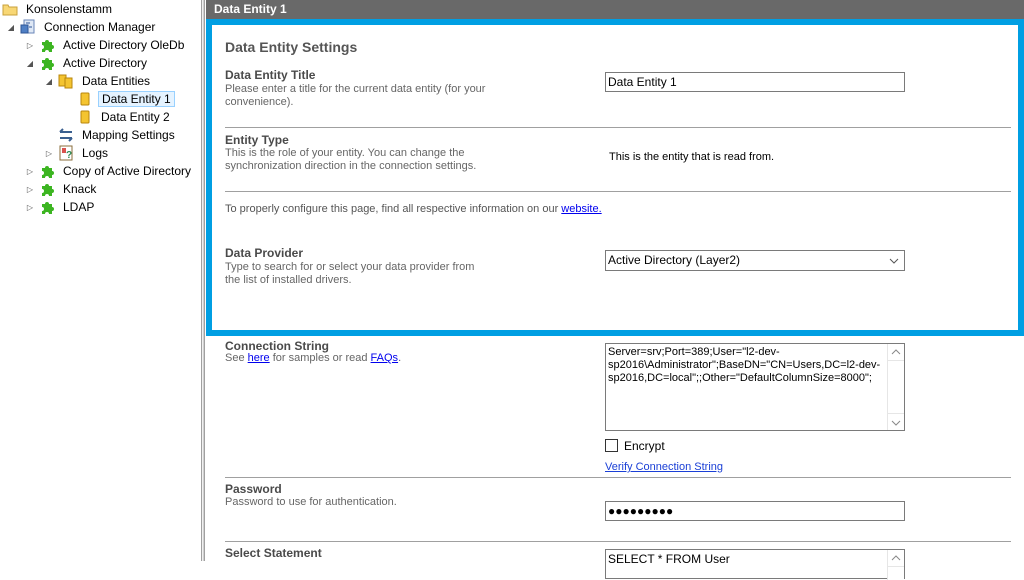 The height and width of the screenshot is (580, 1024). Describe the element at coordinates (105, 63) in the screenshot. I see `tree-item-label: Active Directory` at that location.